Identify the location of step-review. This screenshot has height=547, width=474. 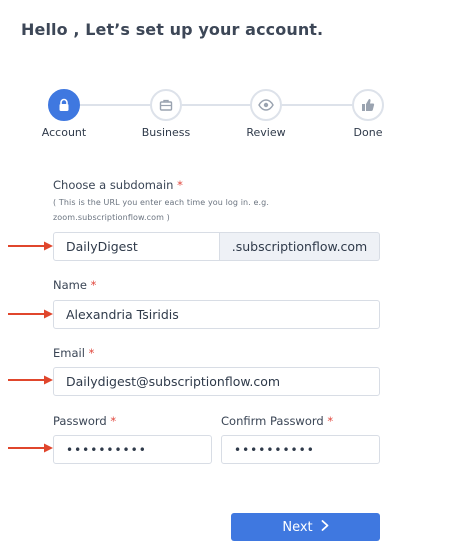
(266, 105).